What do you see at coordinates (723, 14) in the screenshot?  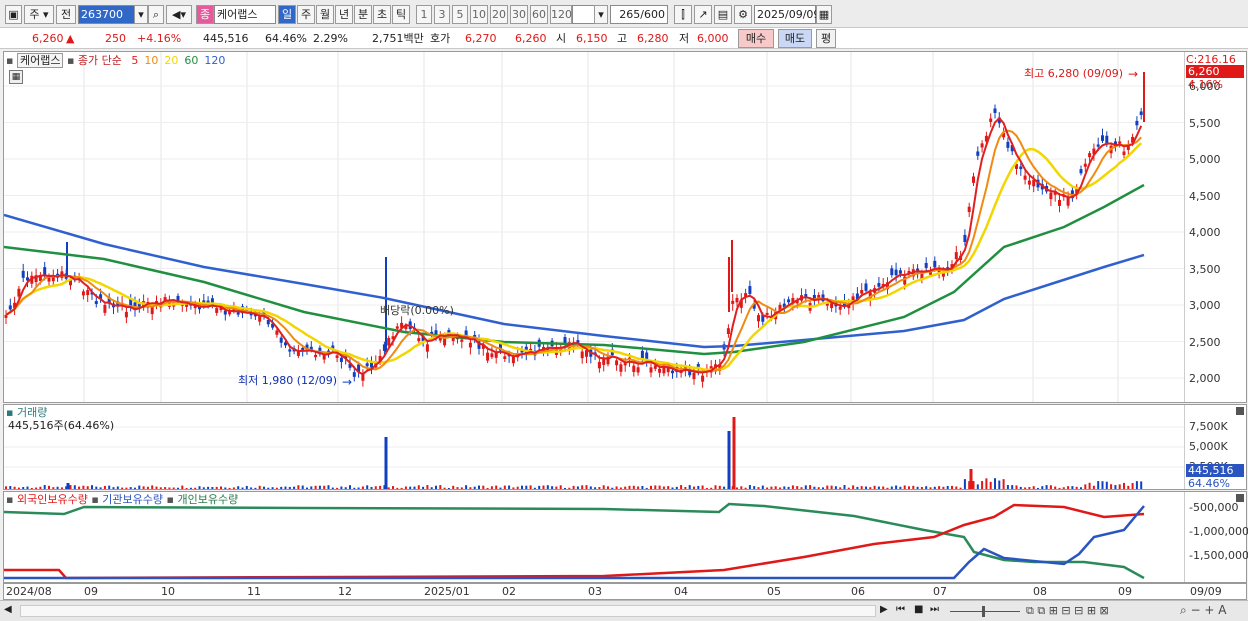 I see `save-icon: ▤` at bounding box center [723, 14].